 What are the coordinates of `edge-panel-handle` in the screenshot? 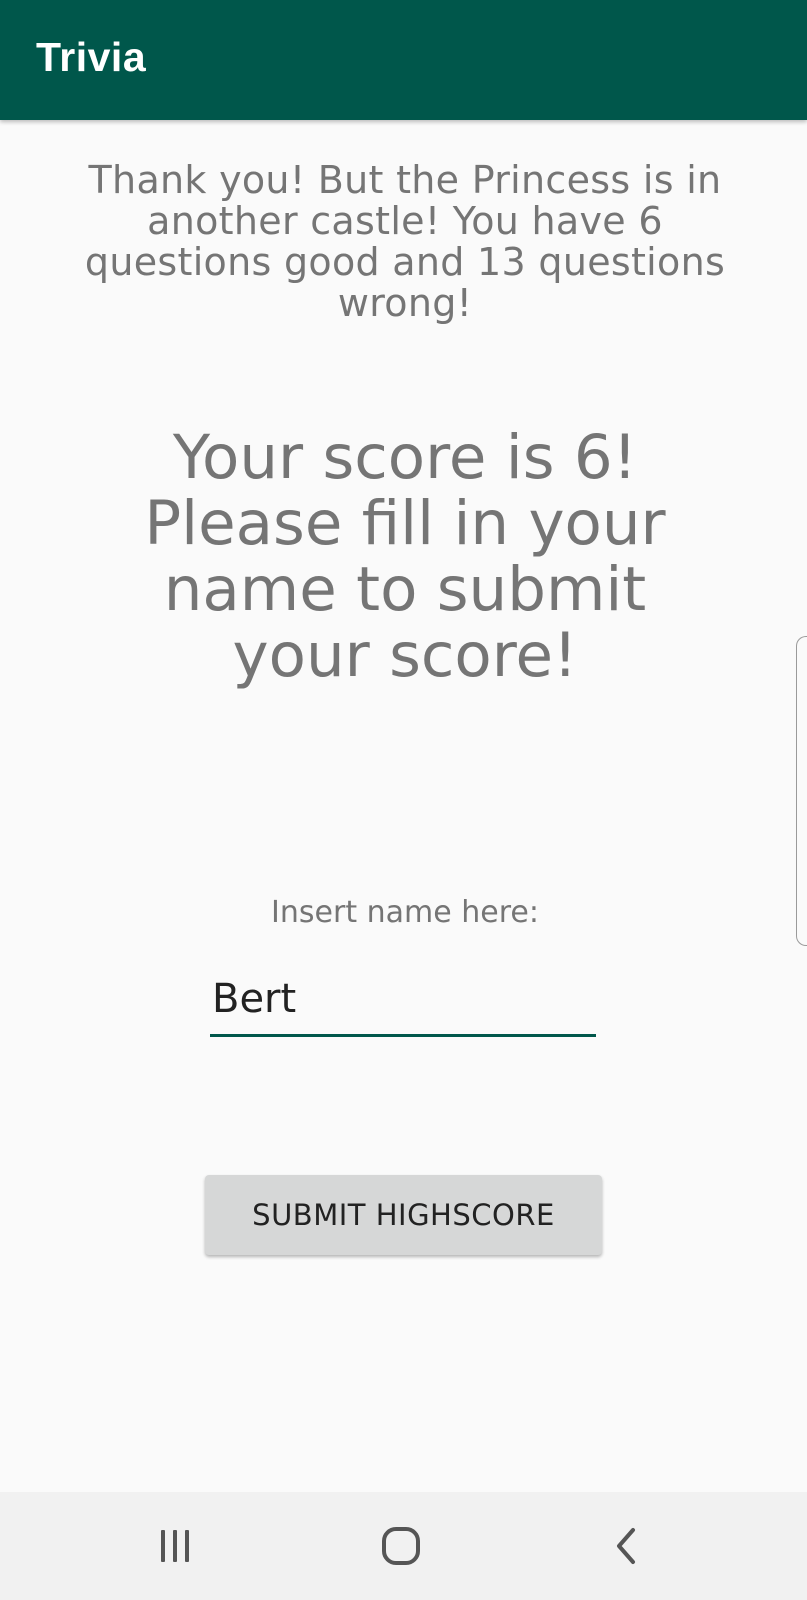 It's located at (801, 791).